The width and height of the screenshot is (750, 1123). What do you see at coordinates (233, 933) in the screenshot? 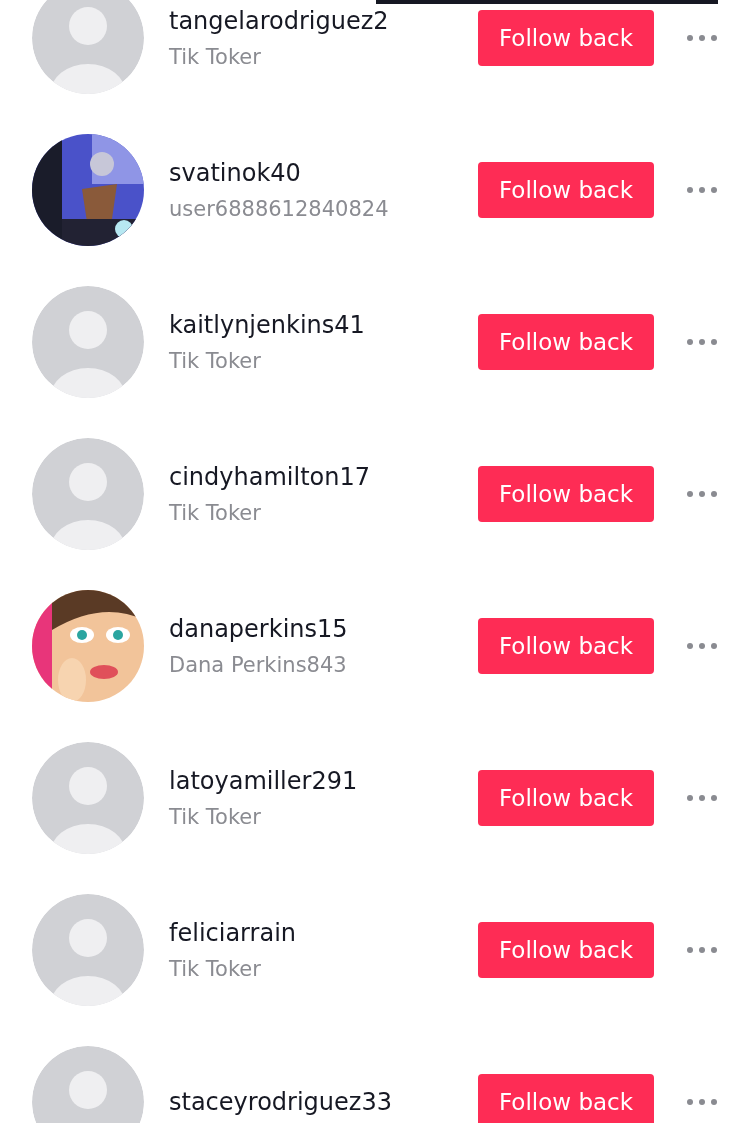
I see `username: feliciarrain` at bounding box center [233, 933].